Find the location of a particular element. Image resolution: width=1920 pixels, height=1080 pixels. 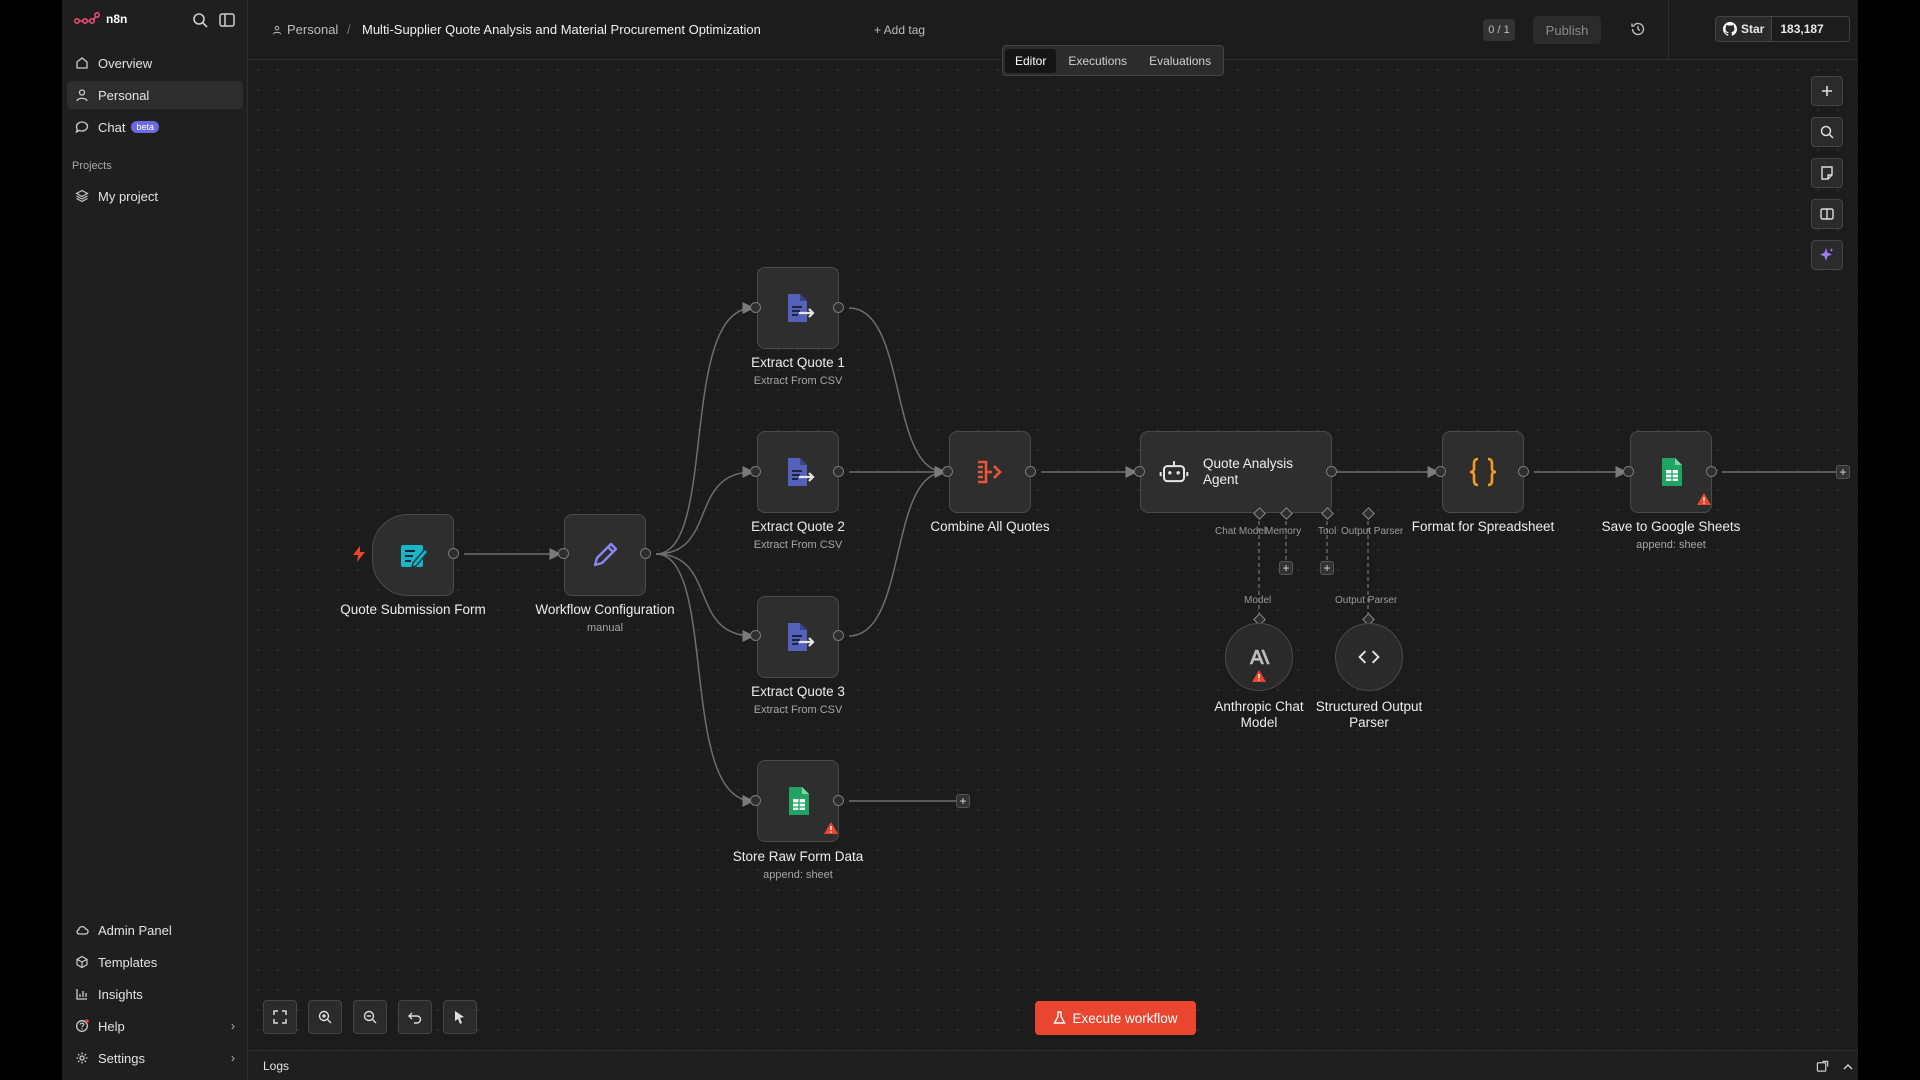

history-icon is located at coordinates (1638, 29).